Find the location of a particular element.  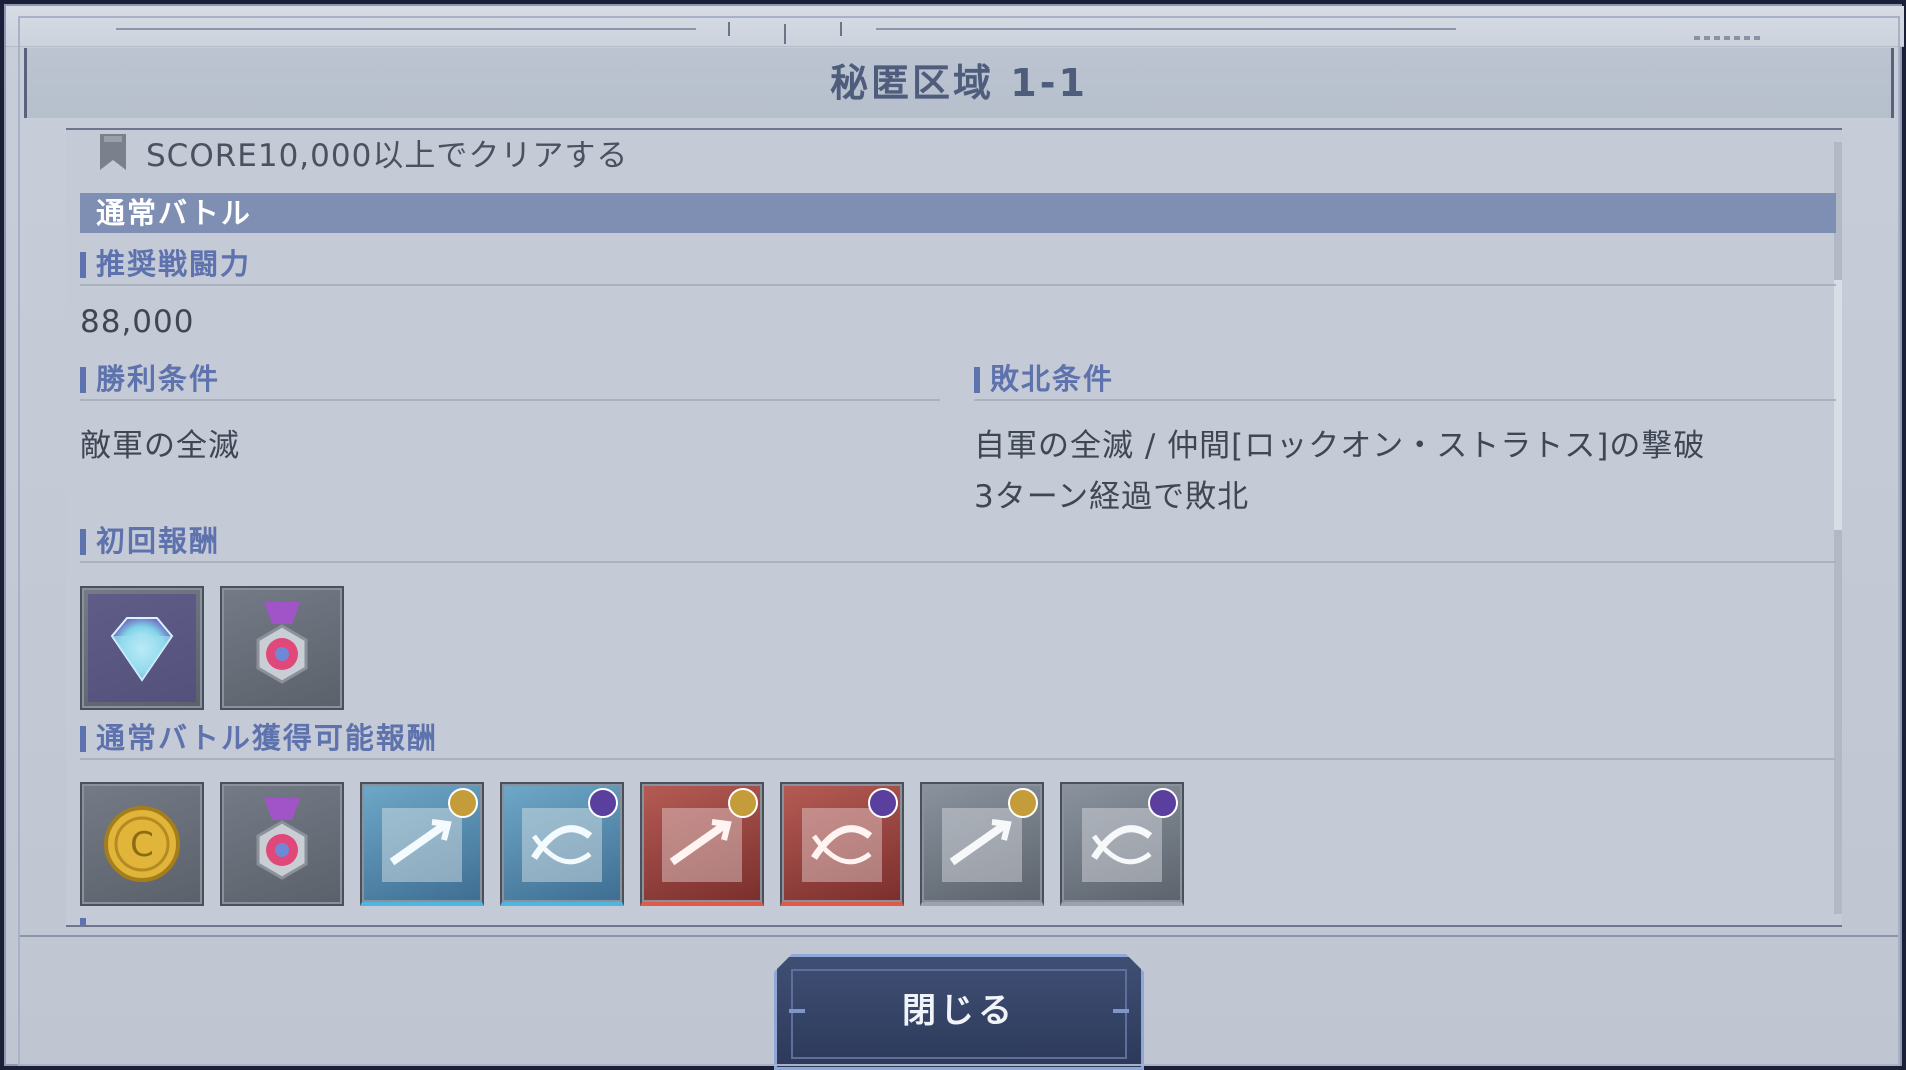

close-button-label: 閉じる is located at coordinates (959, 1011).